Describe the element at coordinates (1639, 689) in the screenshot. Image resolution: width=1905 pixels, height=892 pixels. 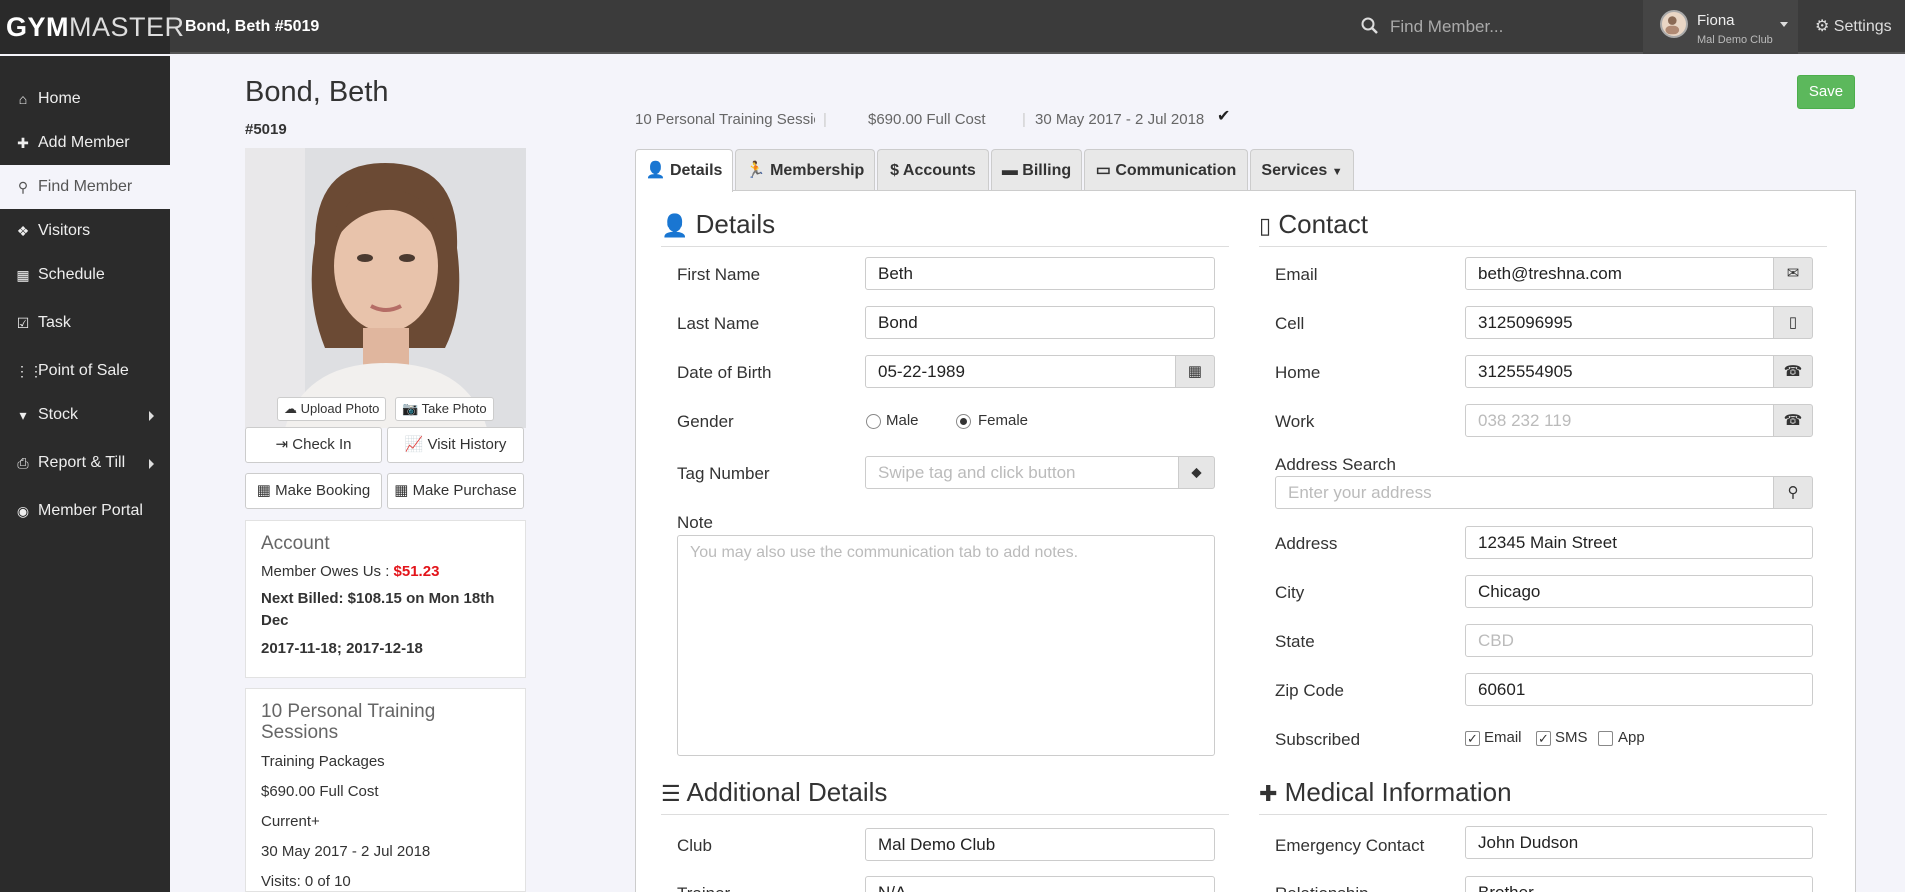
I see `zip-code-field: 60601` at that location.